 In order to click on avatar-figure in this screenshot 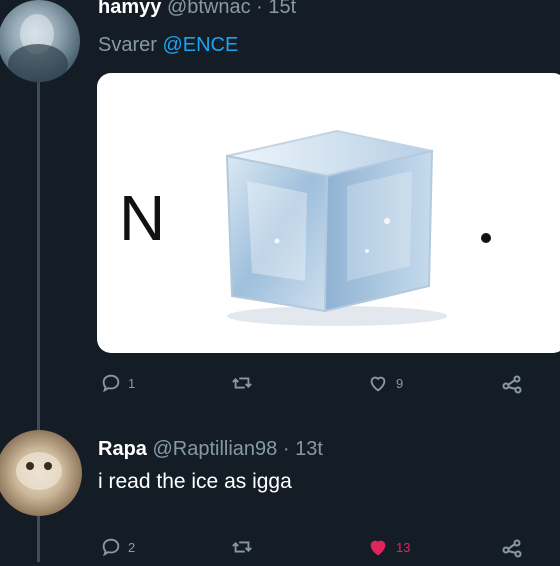, I will do `click(39, 471)`.